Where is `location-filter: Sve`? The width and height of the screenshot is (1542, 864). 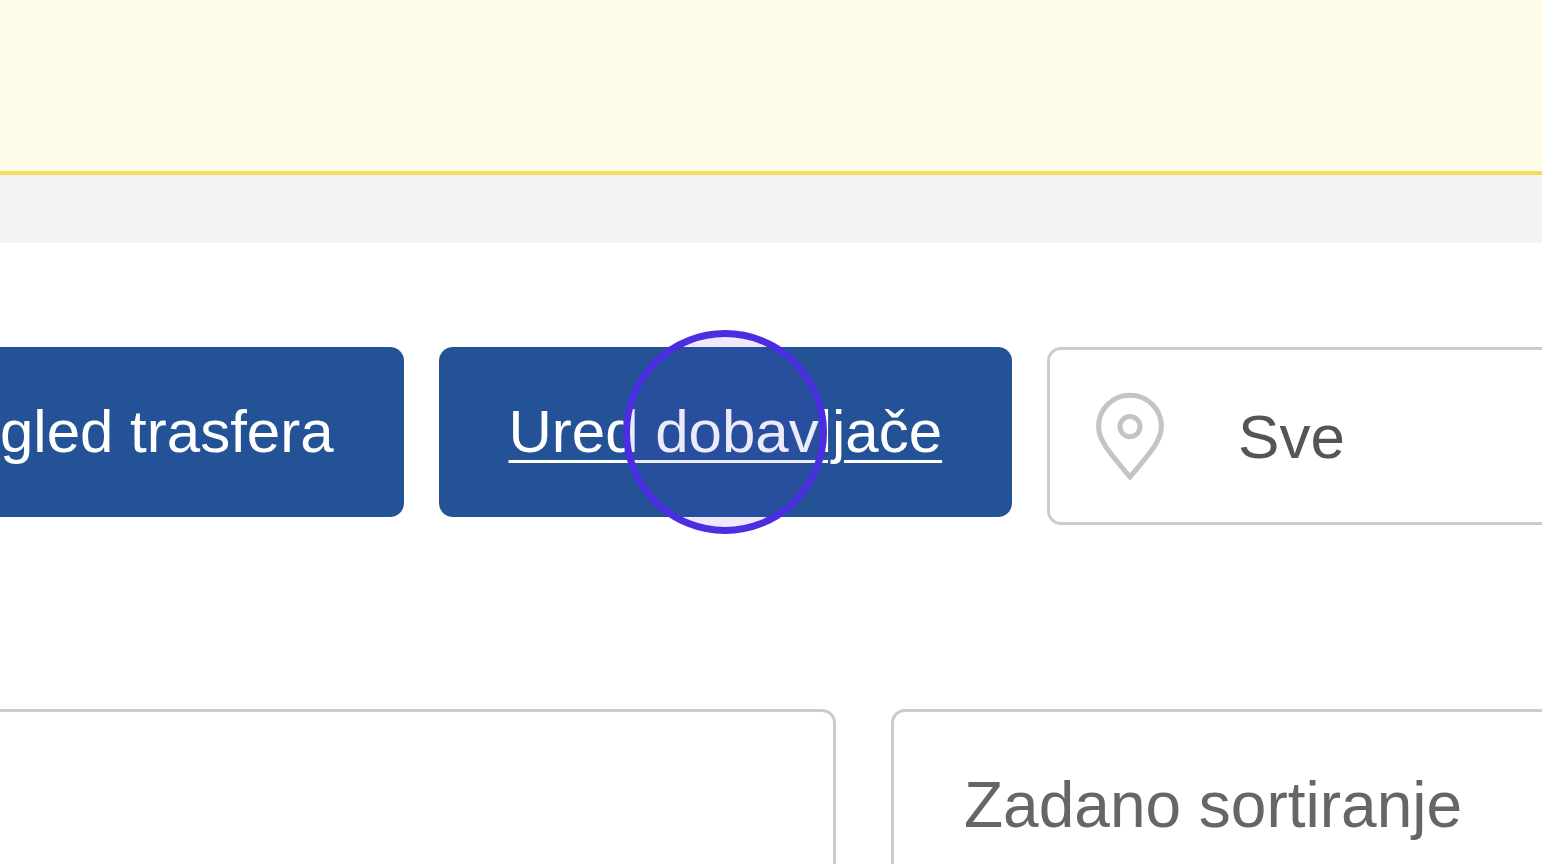
location-filter: Sve is located at coordinates (1294, 436).